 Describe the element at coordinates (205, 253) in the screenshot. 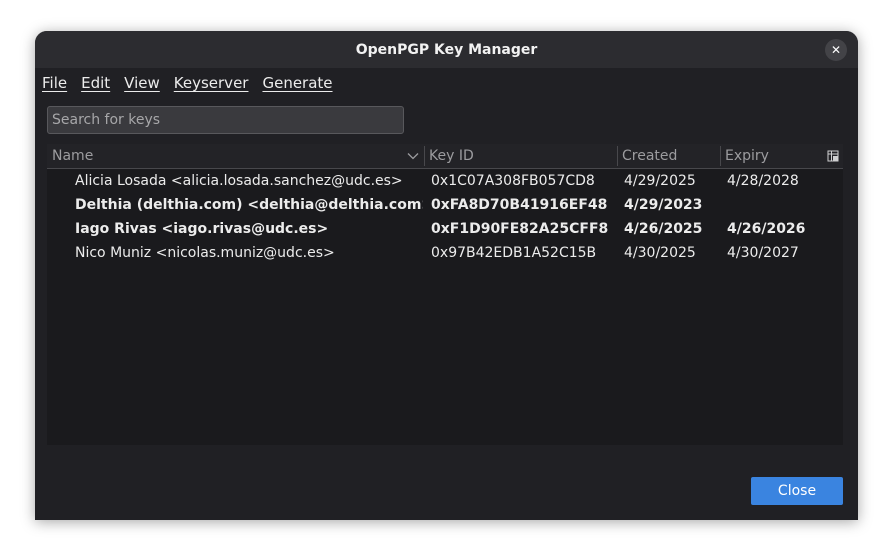

I see `key-name-cell: Nico Muniz <nicolas.muniz@udc.es>` at that location.